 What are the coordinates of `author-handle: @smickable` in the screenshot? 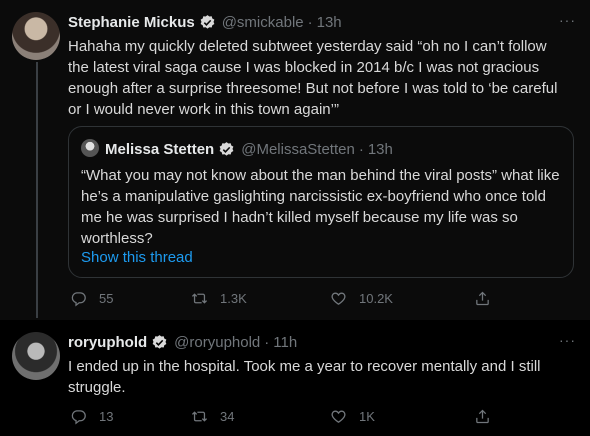 It's located at (263, 22).